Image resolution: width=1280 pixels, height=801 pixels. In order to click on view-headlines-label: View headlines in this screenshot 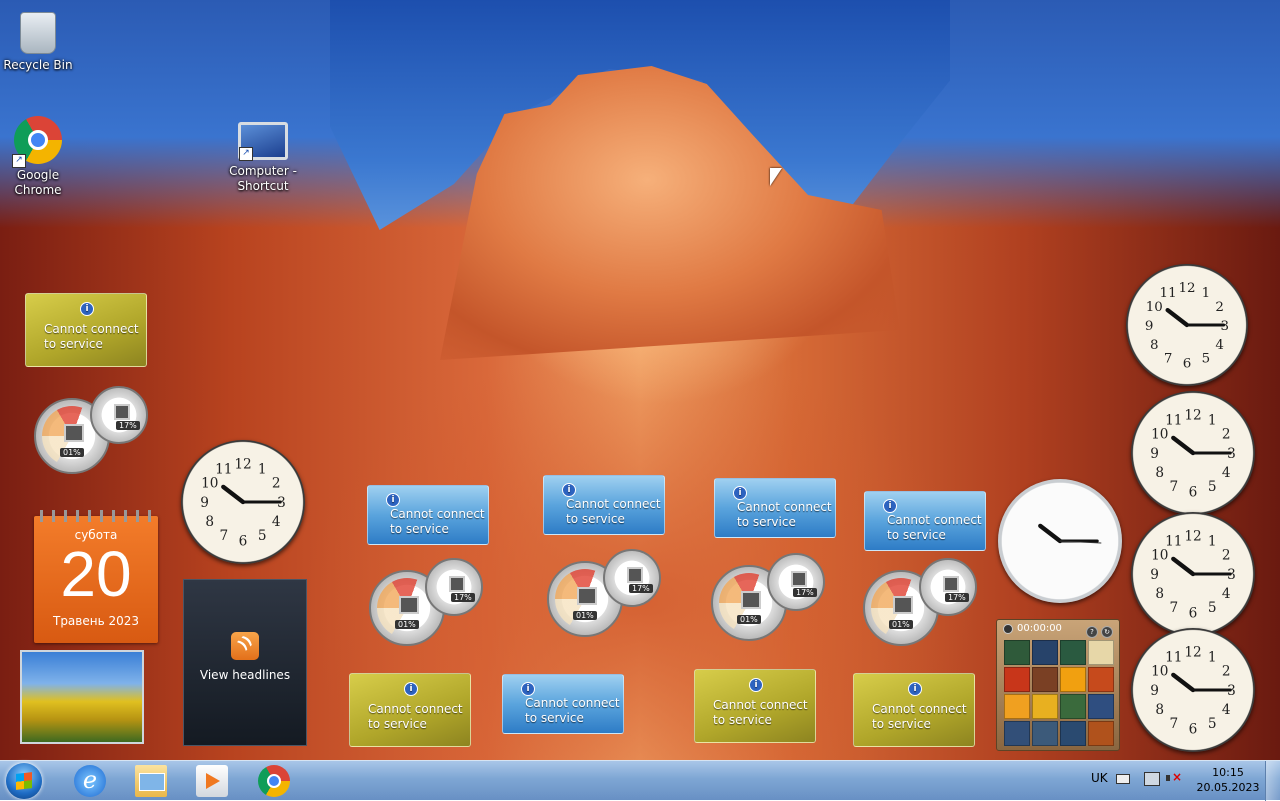, I will do `click(245, 675)`.